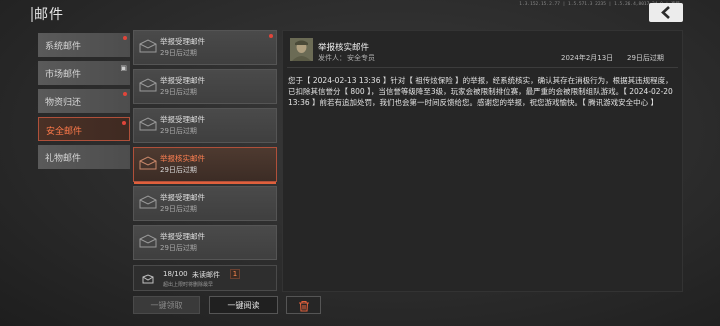  I want to click on unread-label: 未读邮件, so click(206, 275).